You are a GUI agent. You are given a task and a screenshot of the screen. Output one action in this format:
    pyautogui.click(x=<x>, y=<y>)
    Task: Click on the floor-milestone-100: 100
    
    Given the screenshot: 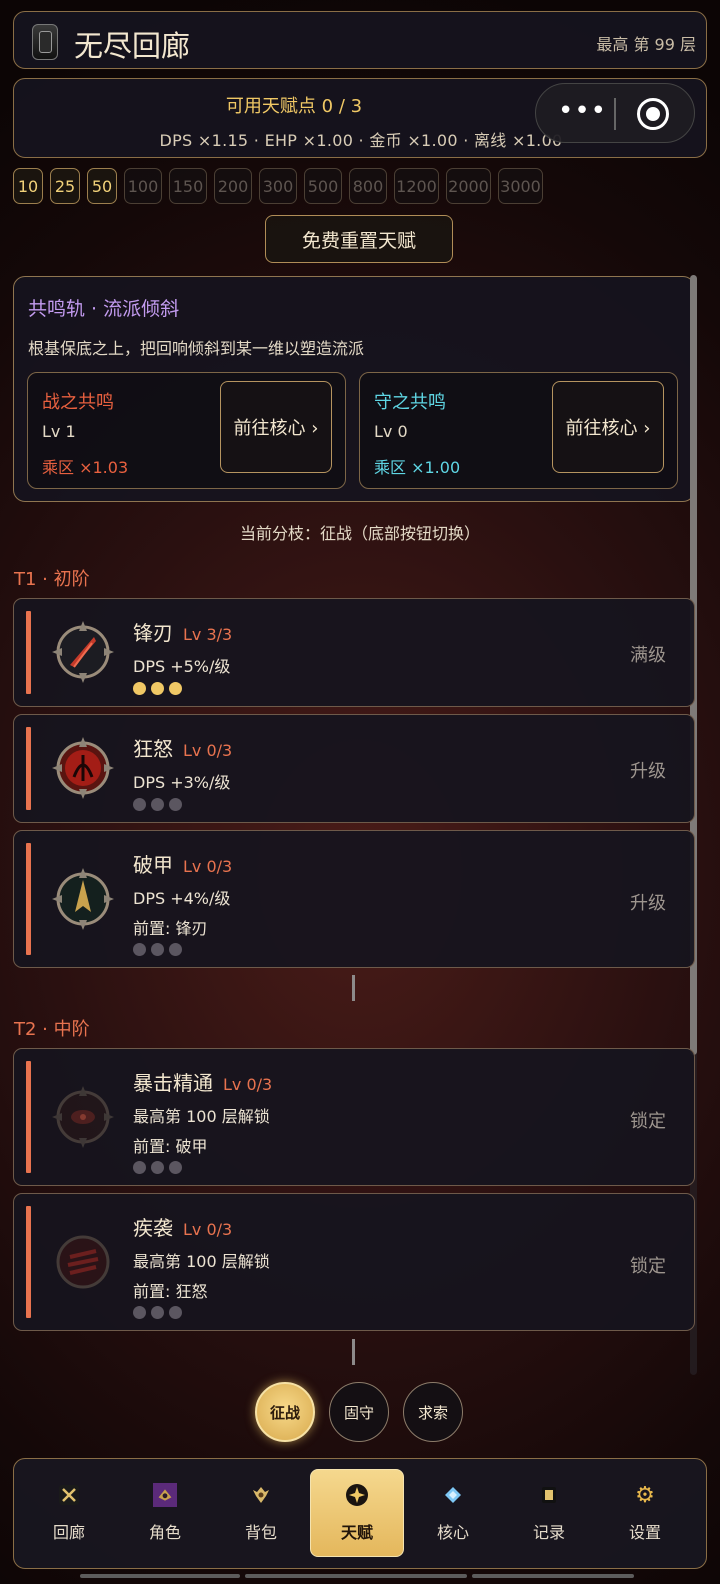 What is the action you would take?
    pyautogui.click(x=143, y=186)
    